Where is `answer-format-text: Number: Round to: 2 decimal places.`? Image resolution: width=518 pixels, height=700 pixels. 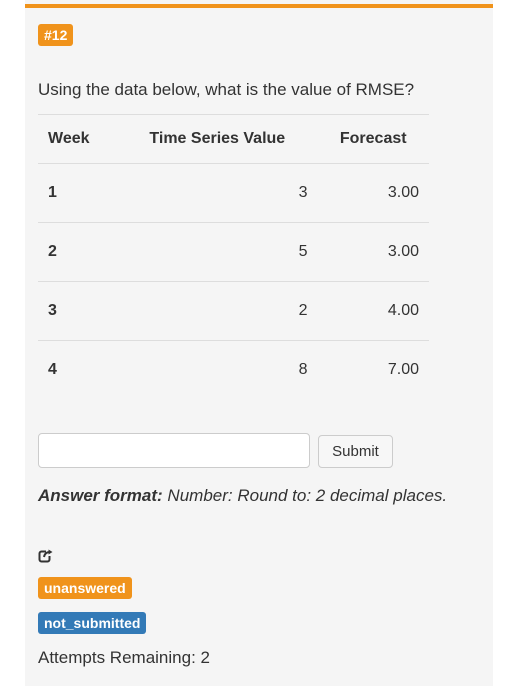 answer-format-text: Number: Round to: 2 decimal places. is located at coordinates (307, 495).